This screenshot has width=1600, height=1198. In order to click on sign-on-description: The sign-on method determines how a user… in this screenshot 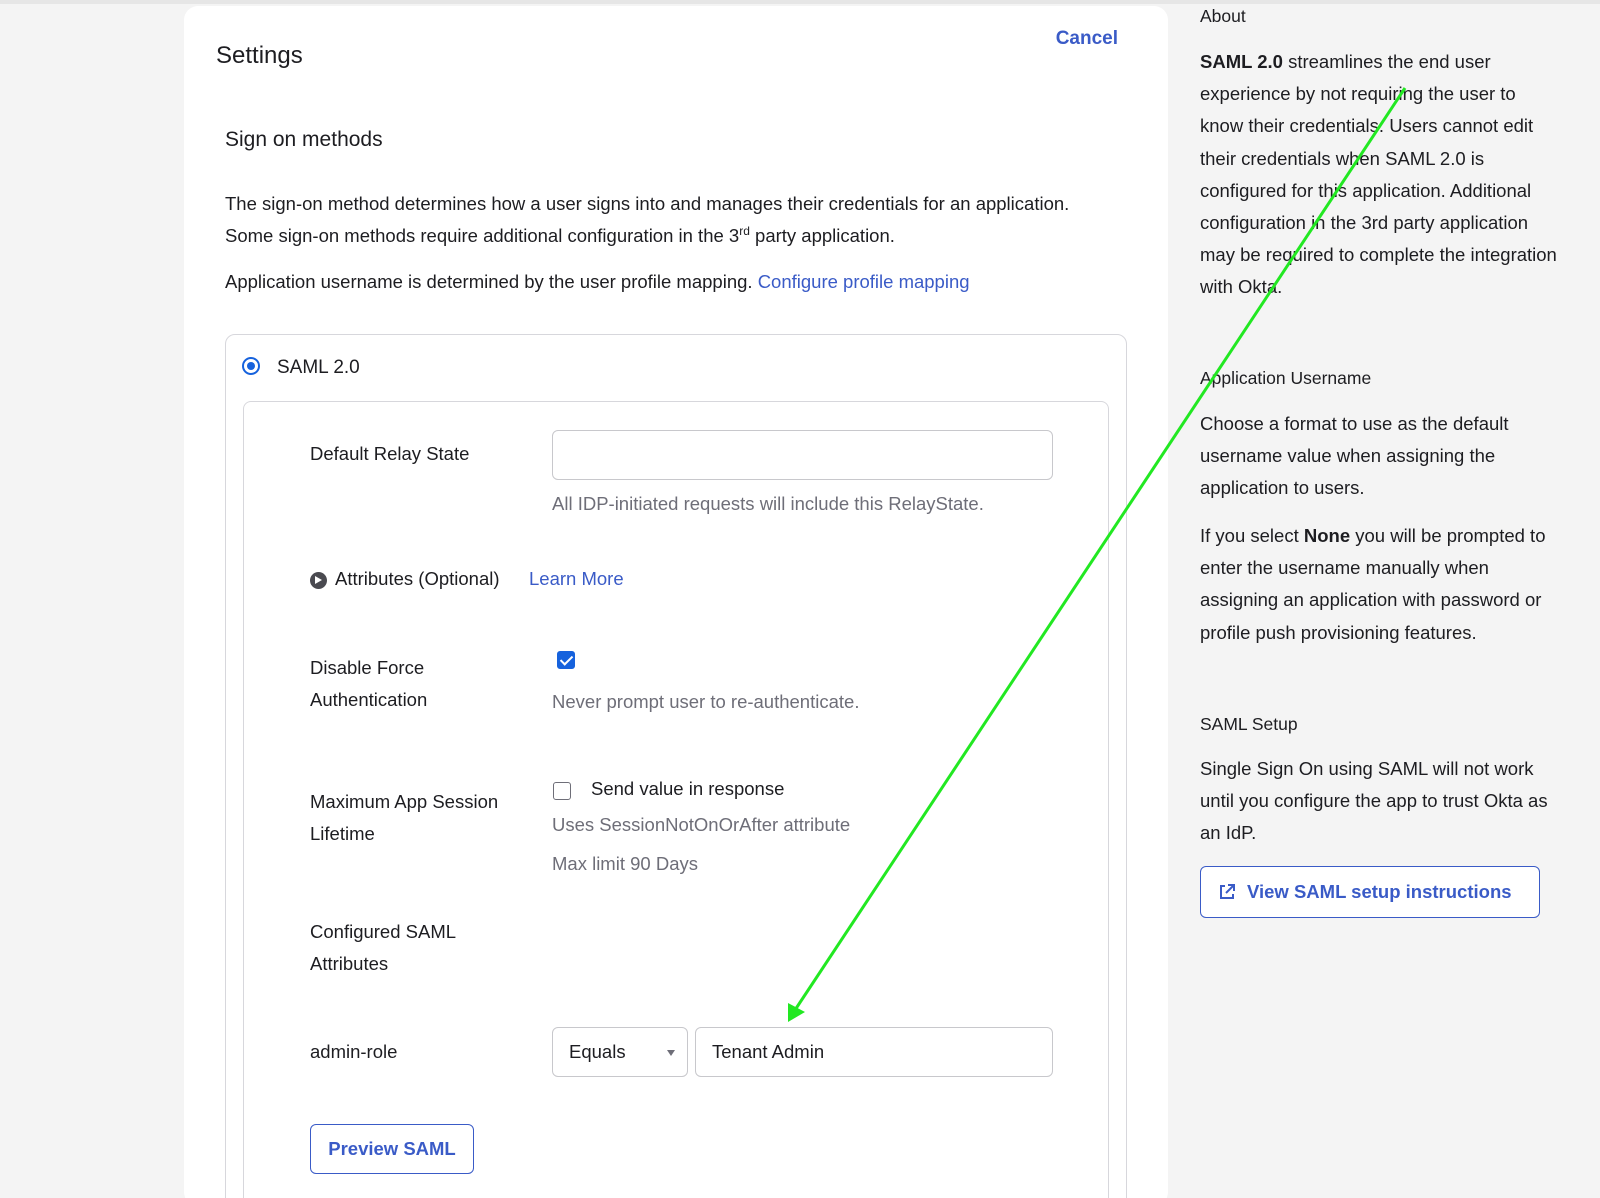, I will do `click(665, 220)`.